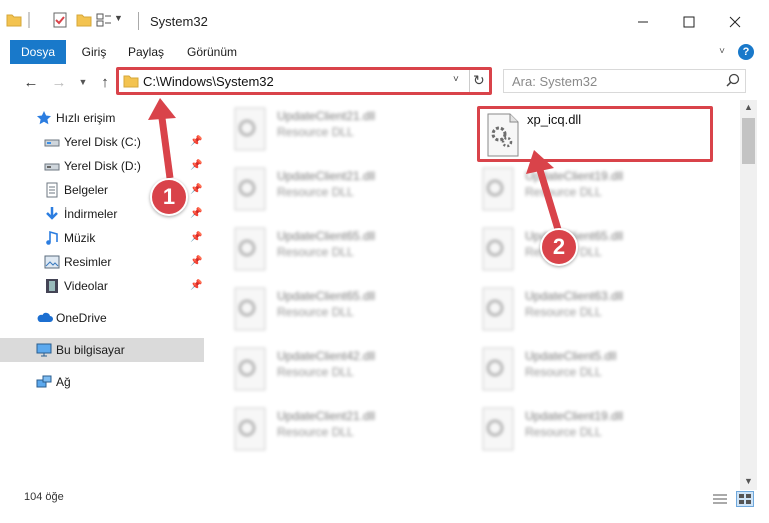 Image resolution: width=769 pixels, height=523 pixels. What do you see at coordinates (169, 197) in the screenshot?
I see `step-marker-1: 1` at bounding box center [169, 197].